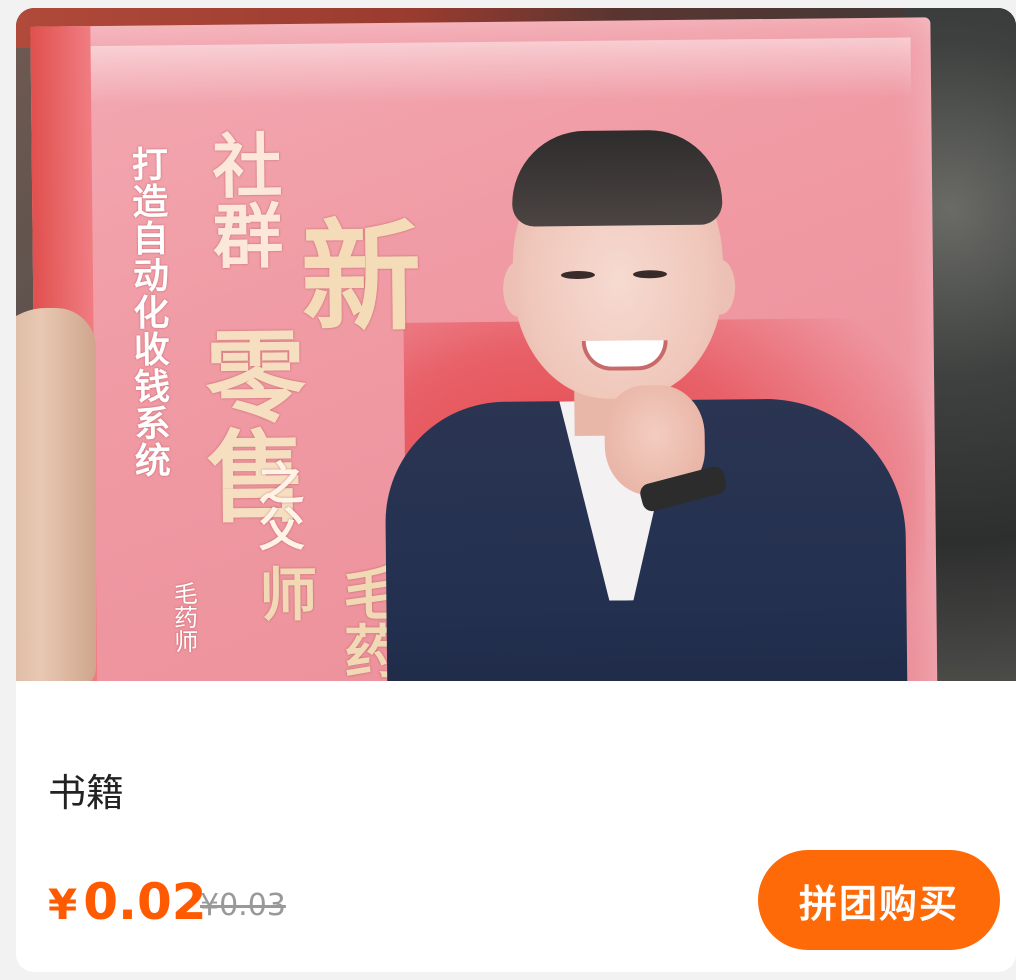 Image resolution: width=1016 pixels, height=980 pixels. I want to click on product-title: 书籍, so click(86, 793).